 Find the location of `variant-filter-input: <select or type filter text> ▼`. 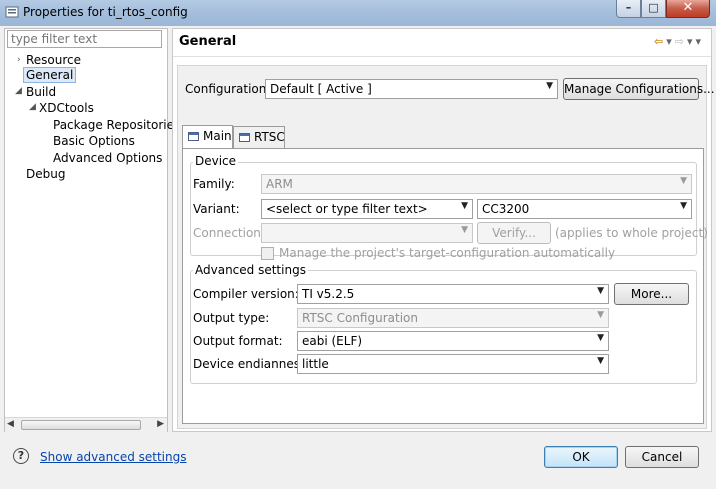

variant-filter-input: <select or type filter text> ▼ is located at coordinates (367, 209).